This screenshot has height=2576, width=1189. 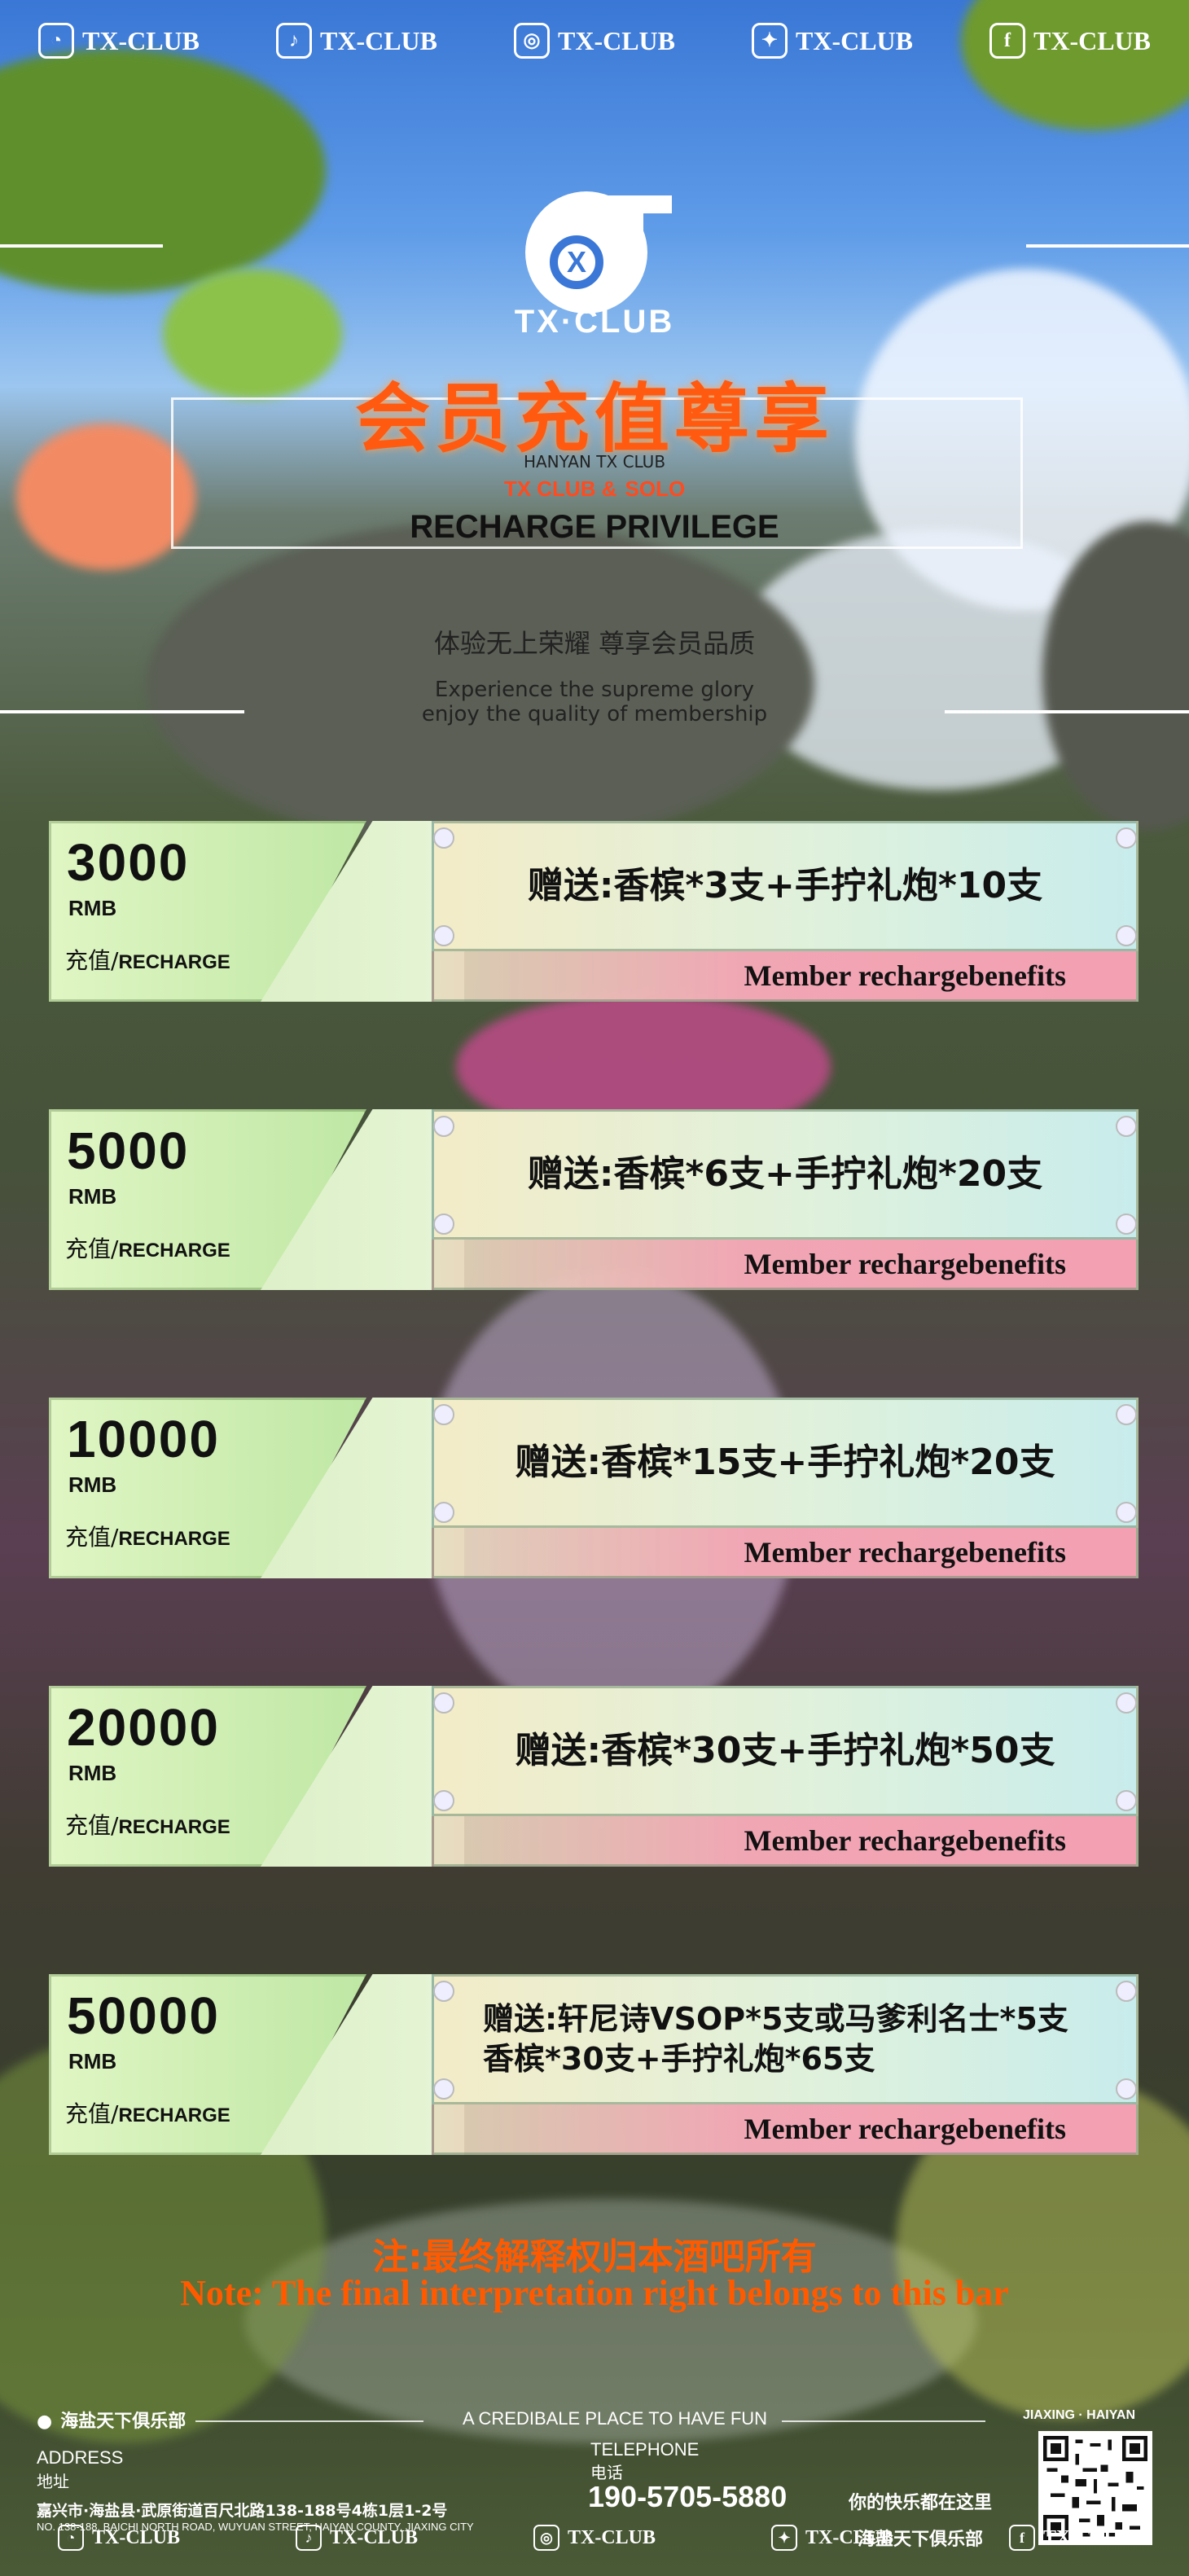 I want to click on tier-amount: 50000, so click(x=144, y=2015).